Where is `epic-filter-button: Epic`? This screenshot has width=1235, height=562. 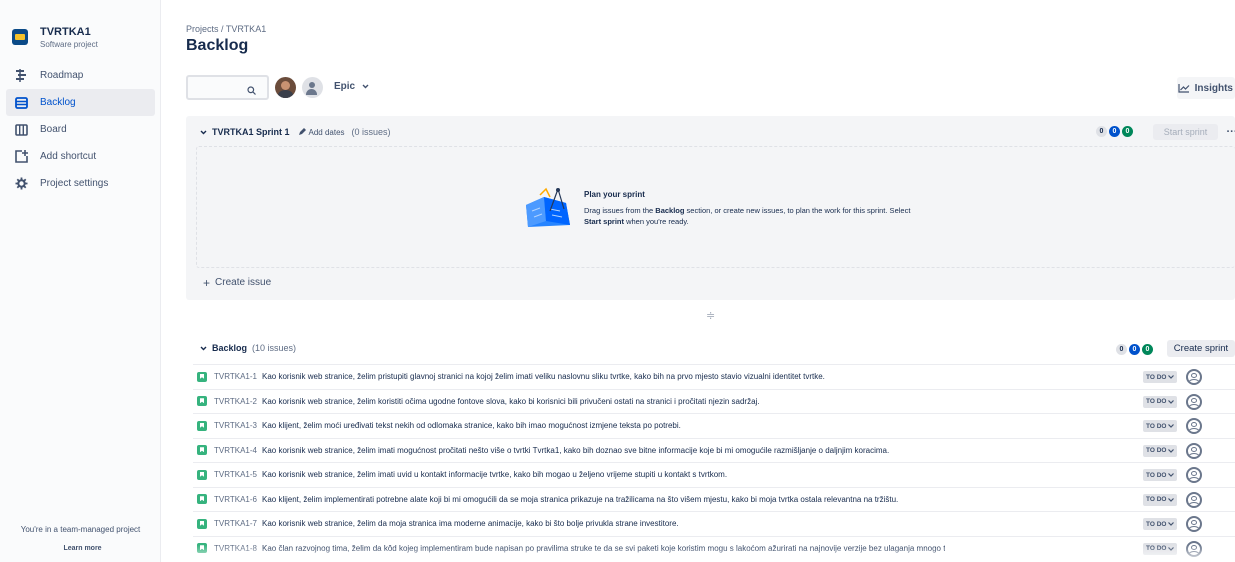 epic-filter-button: Epic is located at coordinates (351, 86).